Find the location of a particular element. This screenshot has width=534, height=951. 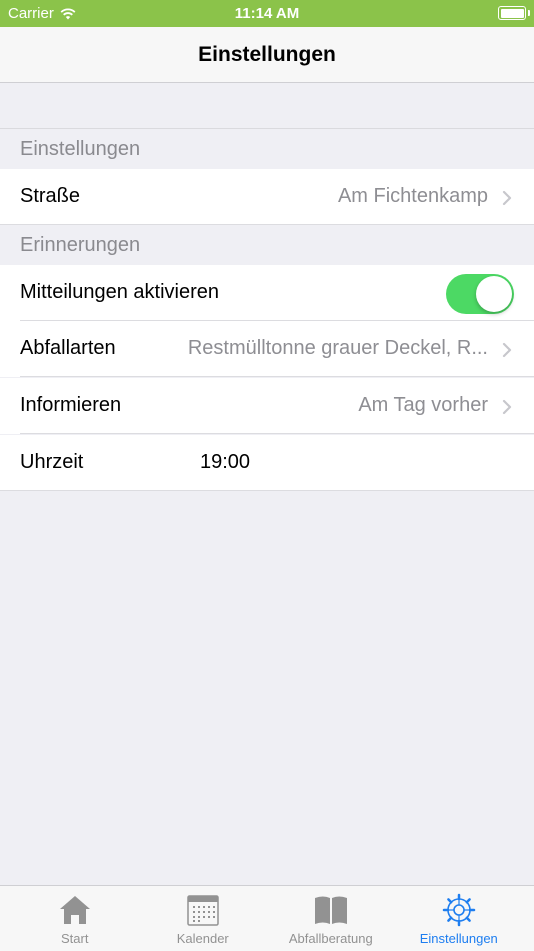

tab-label: Abfallberatung is located at coordinates (330, 938).